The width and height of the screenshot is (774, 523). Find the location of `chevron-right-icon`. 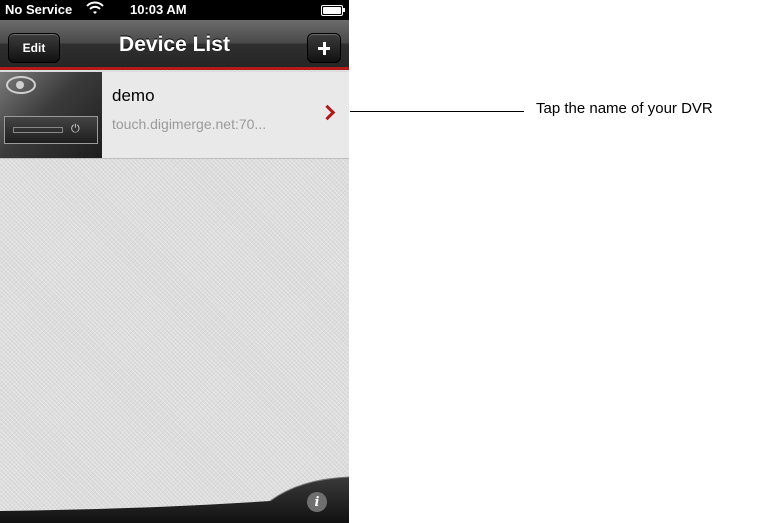

chevron-right-icon is located at coordinates (327, 112).